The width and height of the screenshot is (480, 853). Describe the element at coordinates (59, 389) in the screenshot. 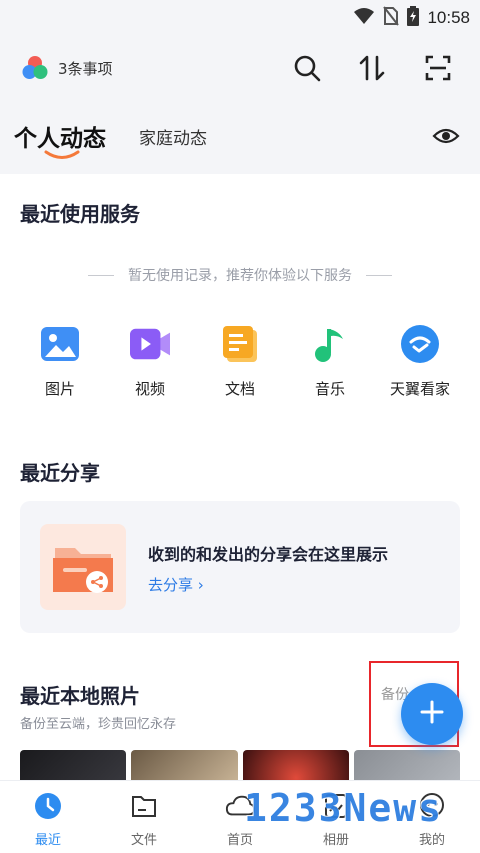

I see `service-label: 图片` at that location.